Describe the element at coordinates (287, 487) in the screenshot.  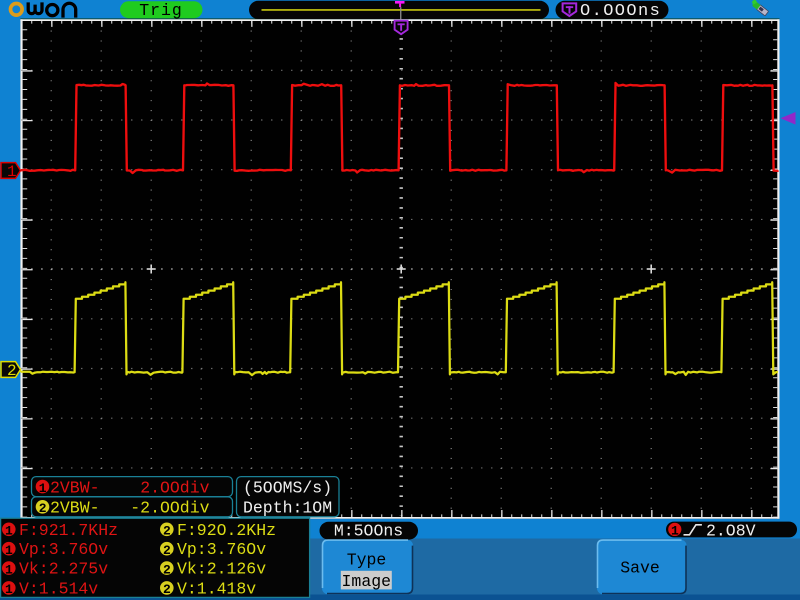
I see `svg-text: (5OOMS/s)` at that location.